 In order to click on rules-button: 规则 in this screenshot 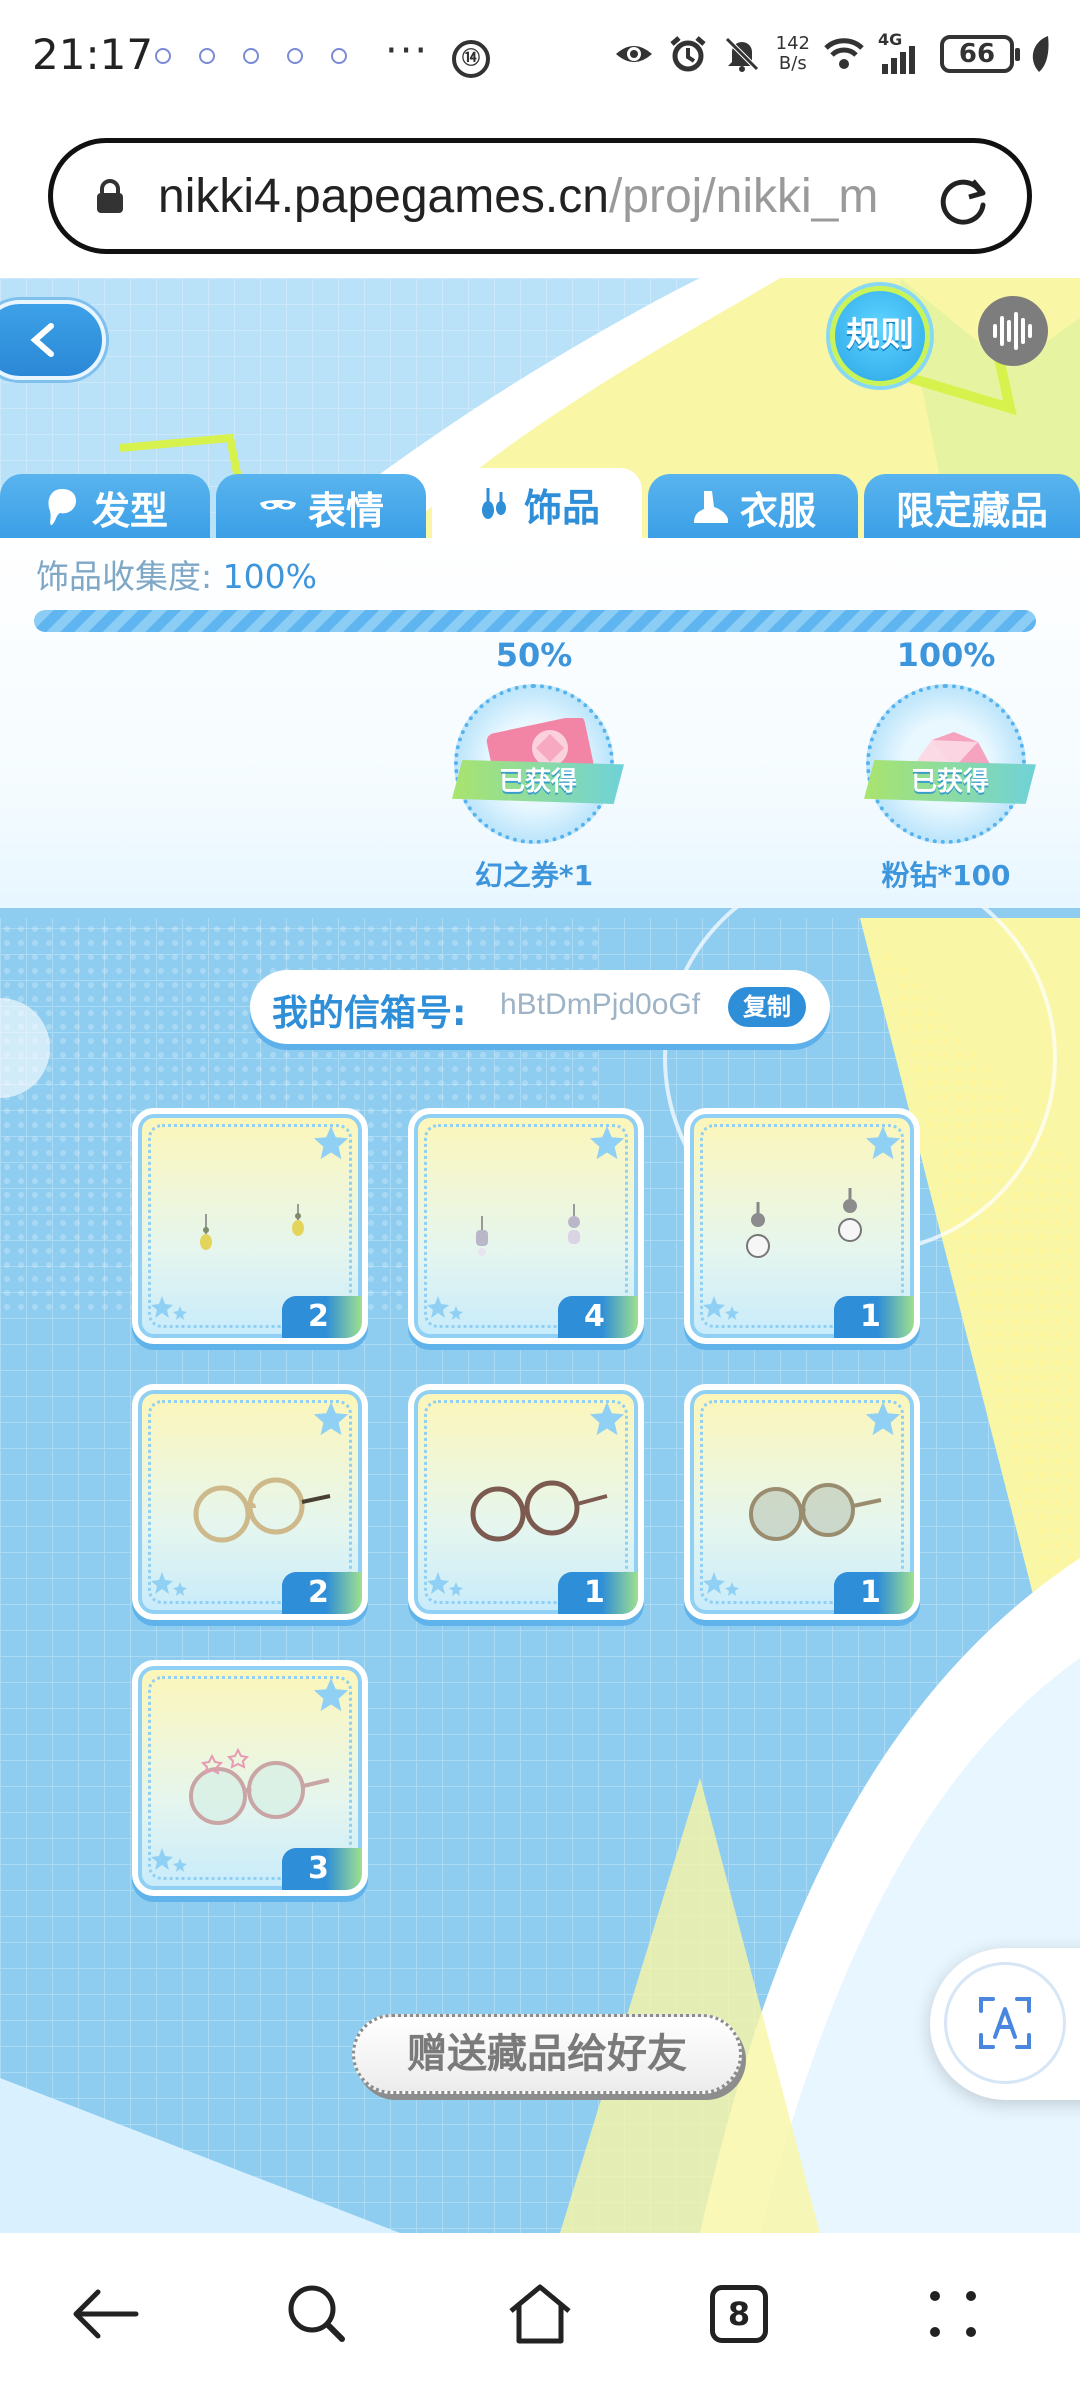, I will do `click(880, 336)`.